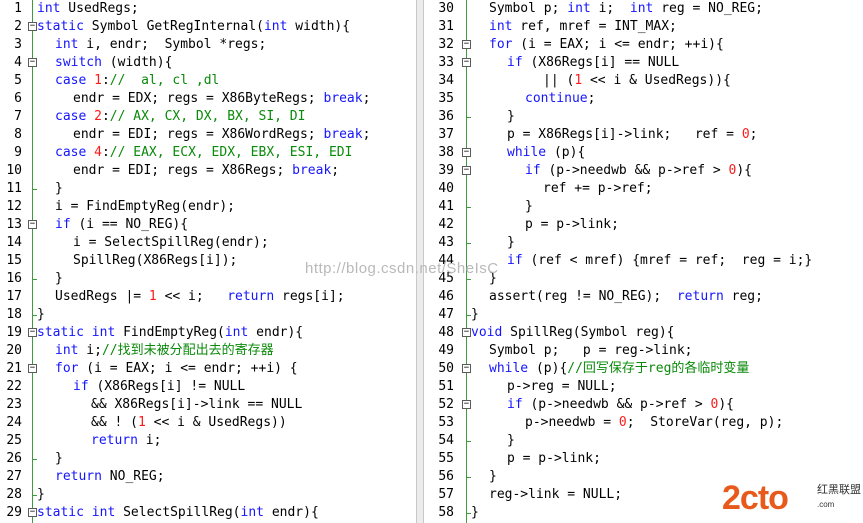 This screenshot has width=863, height=523. Describe the element at coordinates (208, 315) in the screenshot. I see `code-line: 18}` at that location.